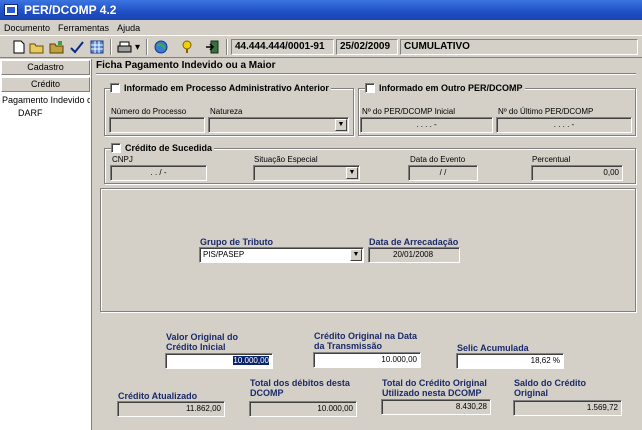  What do you see at coordinates (321, 27) in the screenshot?
I see `menu-bar: Documento Ferramentas Ajuda` at bounding box center [321, 27].